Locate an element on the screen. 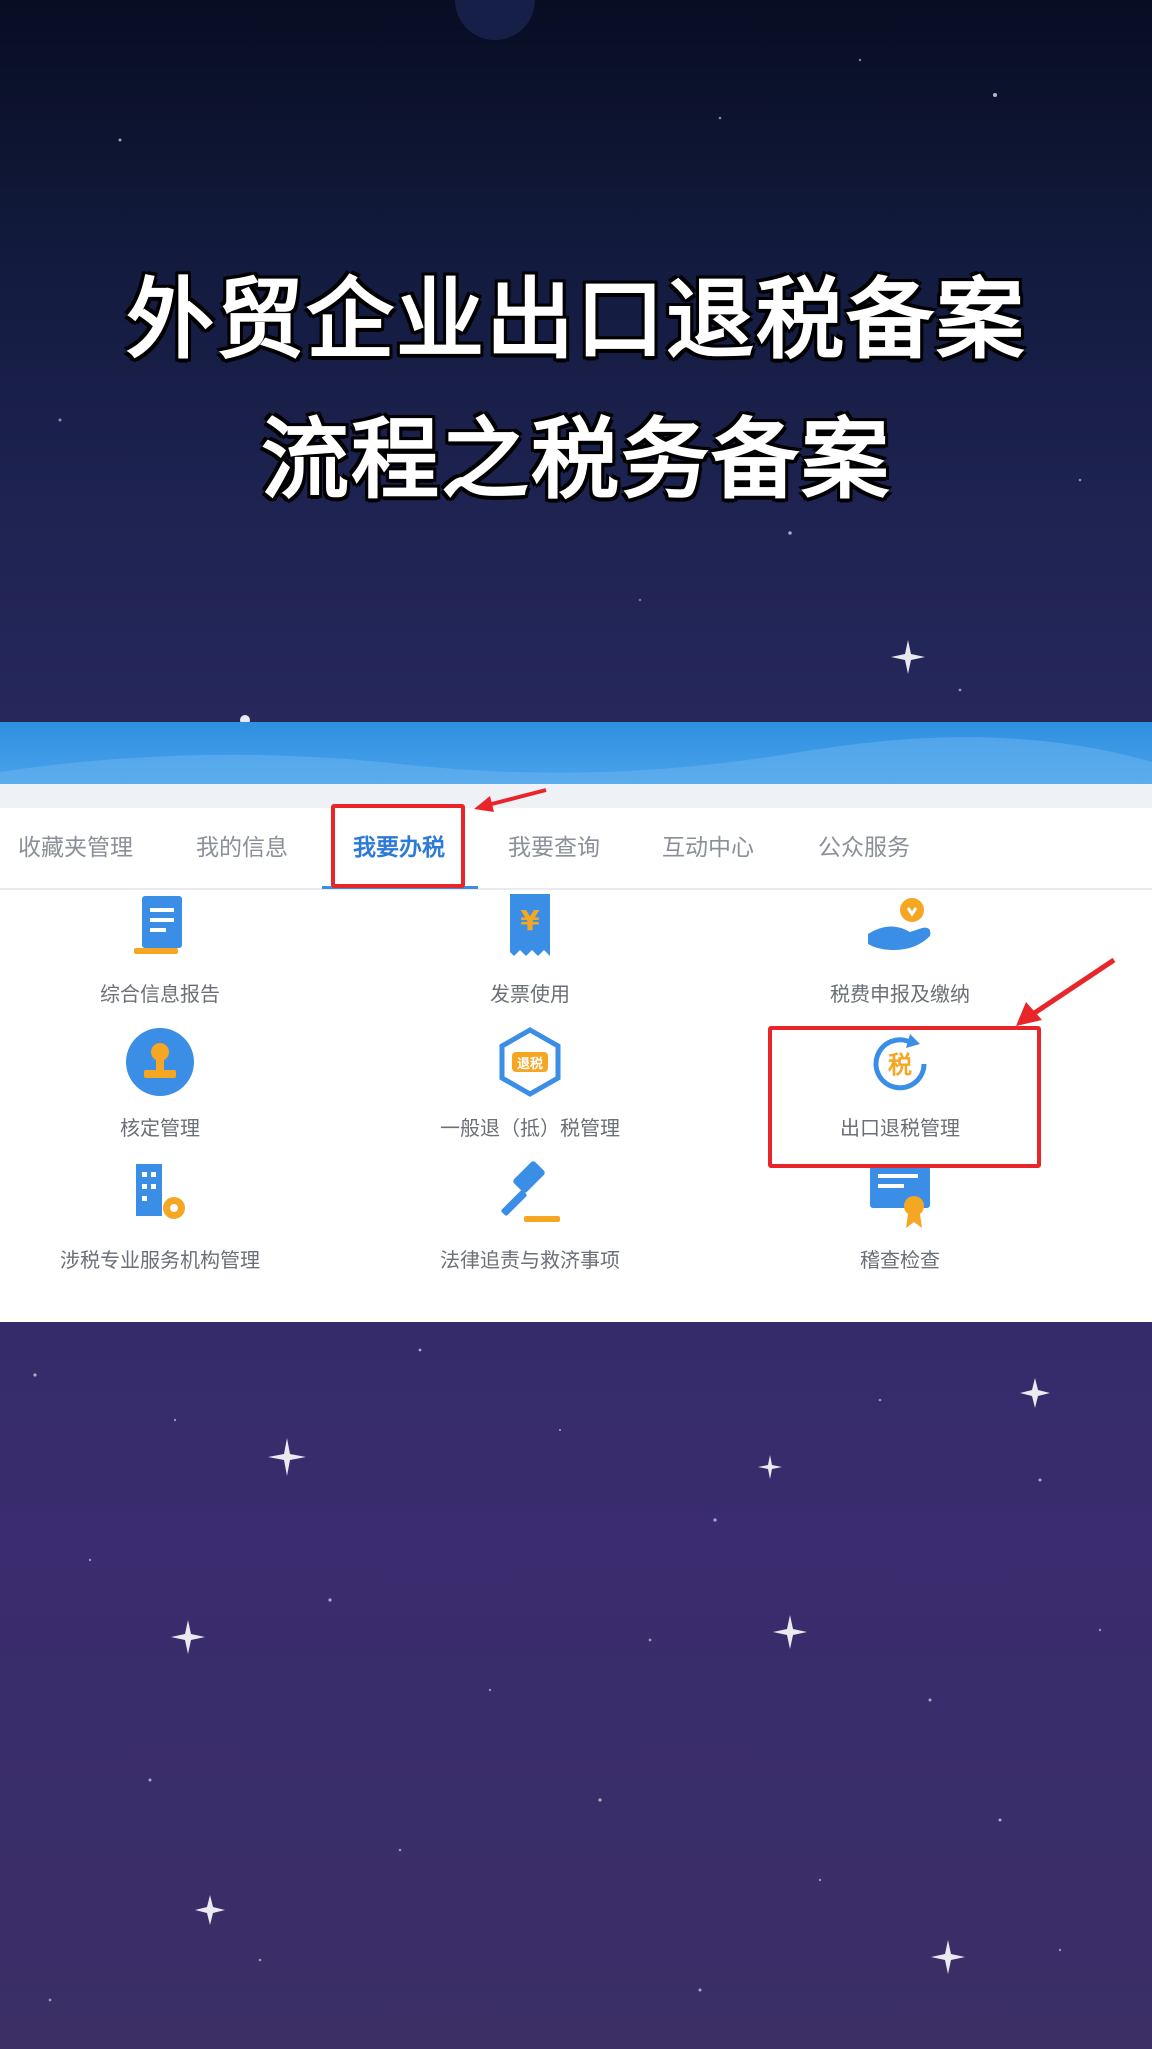 Image resolution: width=1152 pixels, height=2049 pixels. banner-hills is located at coordinates (576, 760).